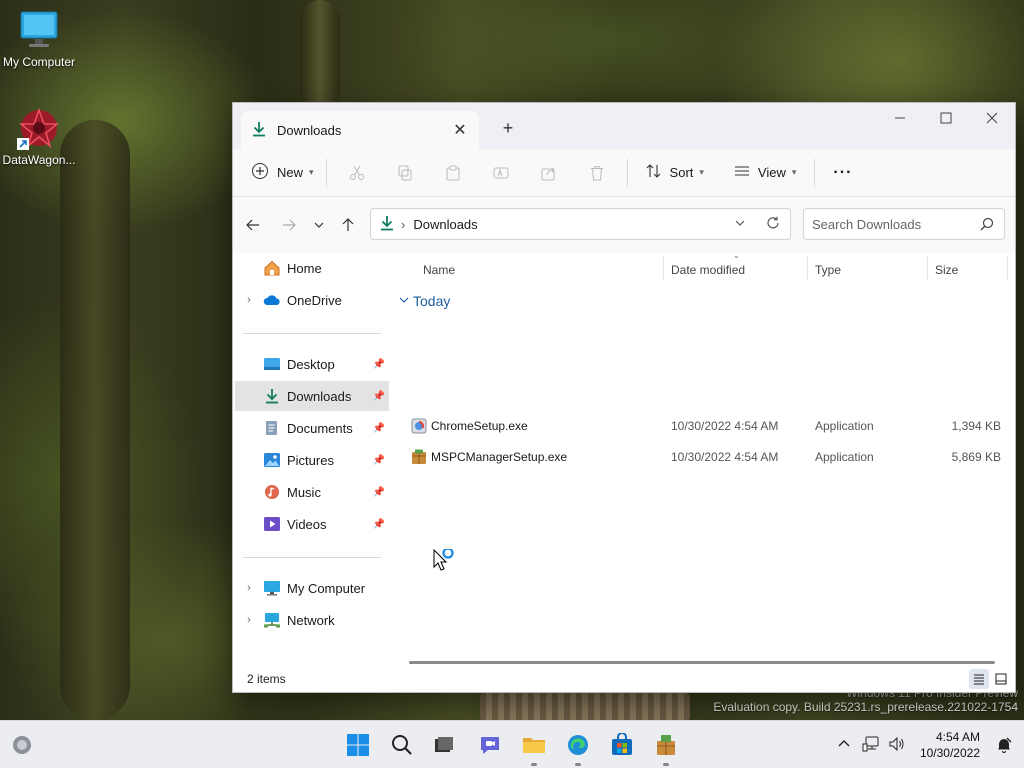 This screenshot has width=1024, height=768. Describe the element at coordinates (844, 745) in the screenshot. I see `chevron-up-icon` at that location.